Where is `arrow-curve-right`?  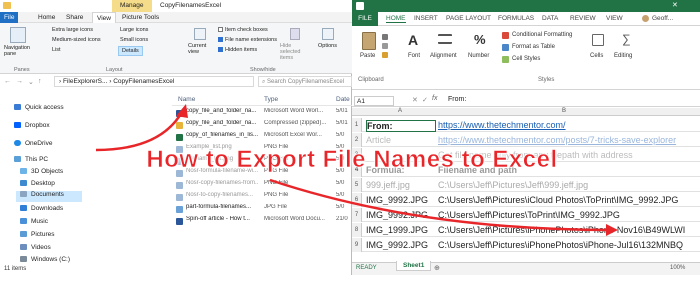
arrow-curve-right is located at coordinates (440, 205).